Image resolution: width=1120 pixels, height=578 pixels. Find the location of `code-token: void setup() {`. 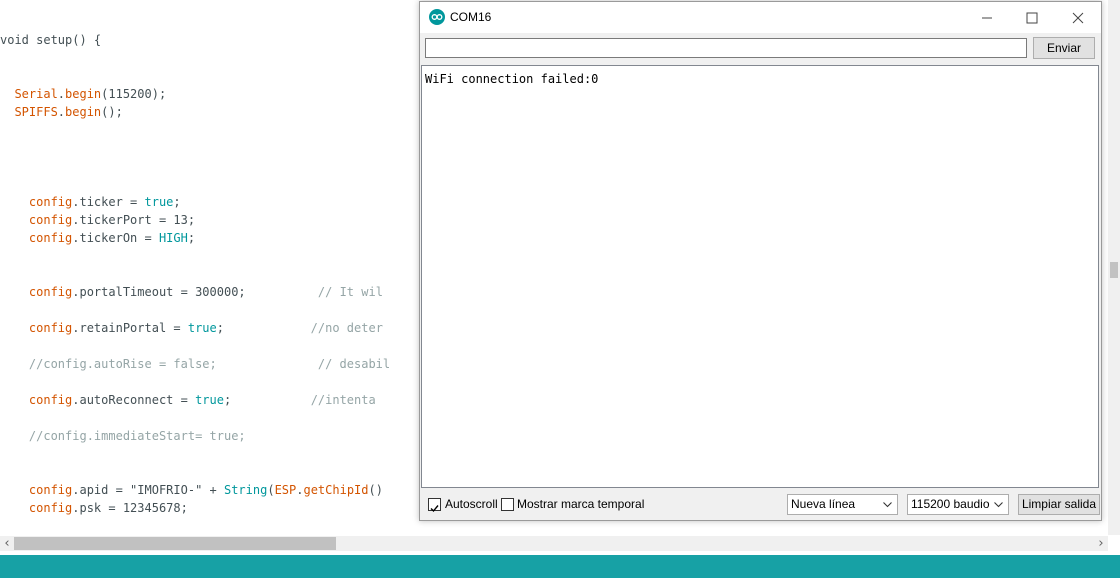

code-token: void setup() { is located at coordinates (51, 40).